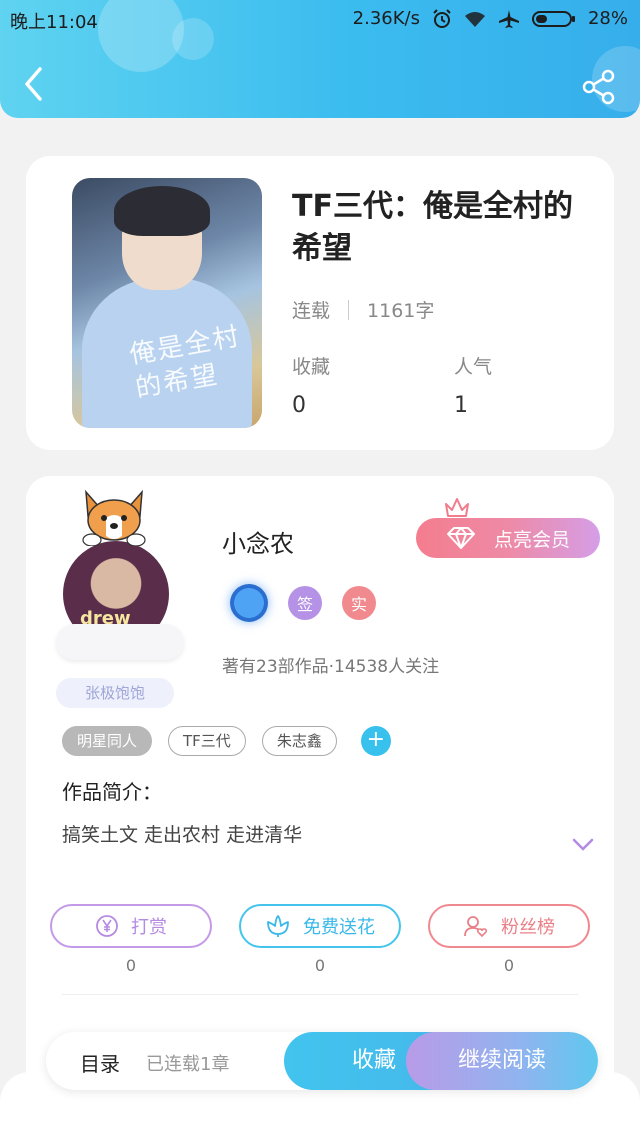 This screenshot has width=640, height=1138. I want to click on section-divider, so click(320, 994).